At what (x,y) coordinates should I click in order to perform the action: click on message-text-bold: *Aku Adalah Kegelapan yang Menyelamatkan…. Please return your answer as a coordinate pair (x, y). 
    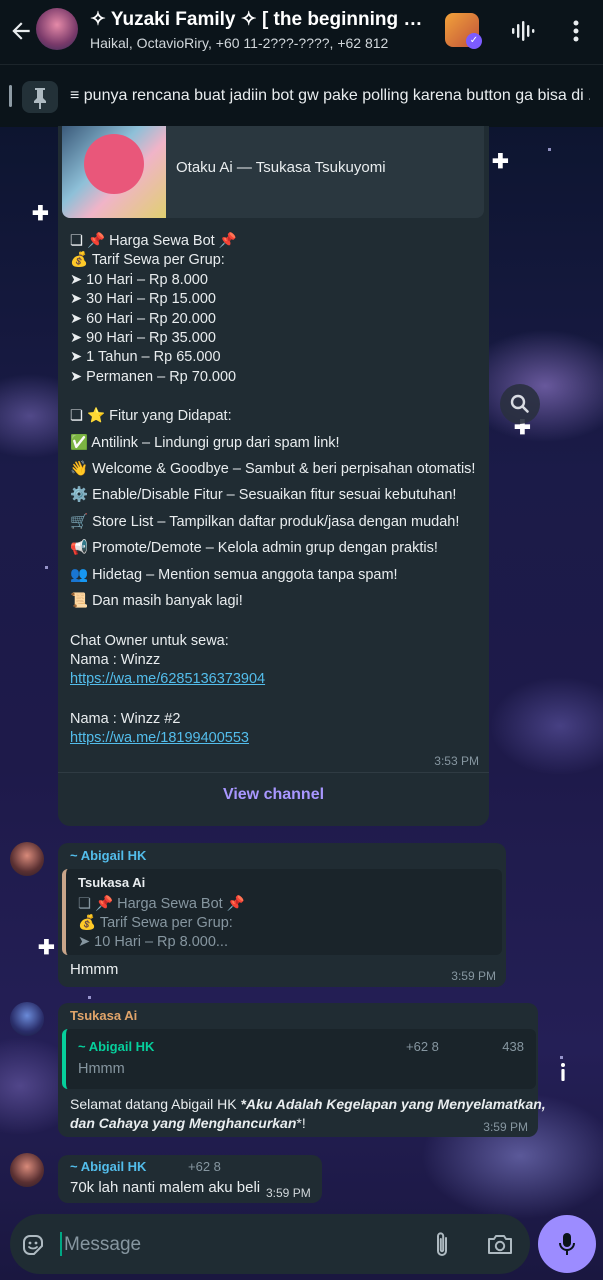
    Looking at the image, I should click on (393, 1104).